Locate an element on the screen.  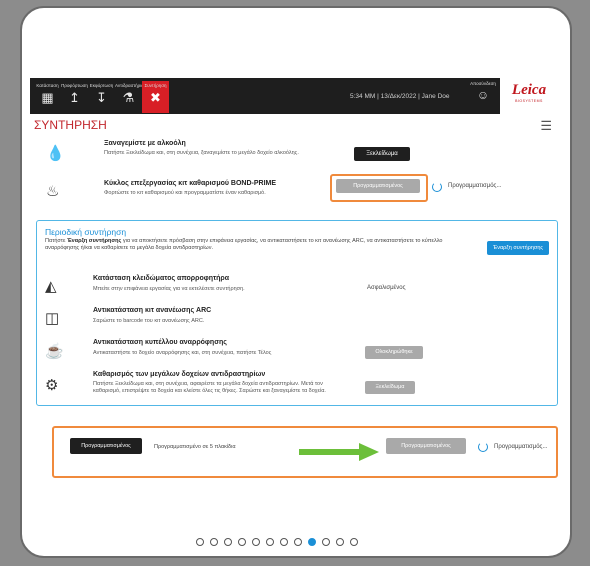
maintenance-desc-bold: Έναρξη συντήρησης is located at coordinates (94, 241).